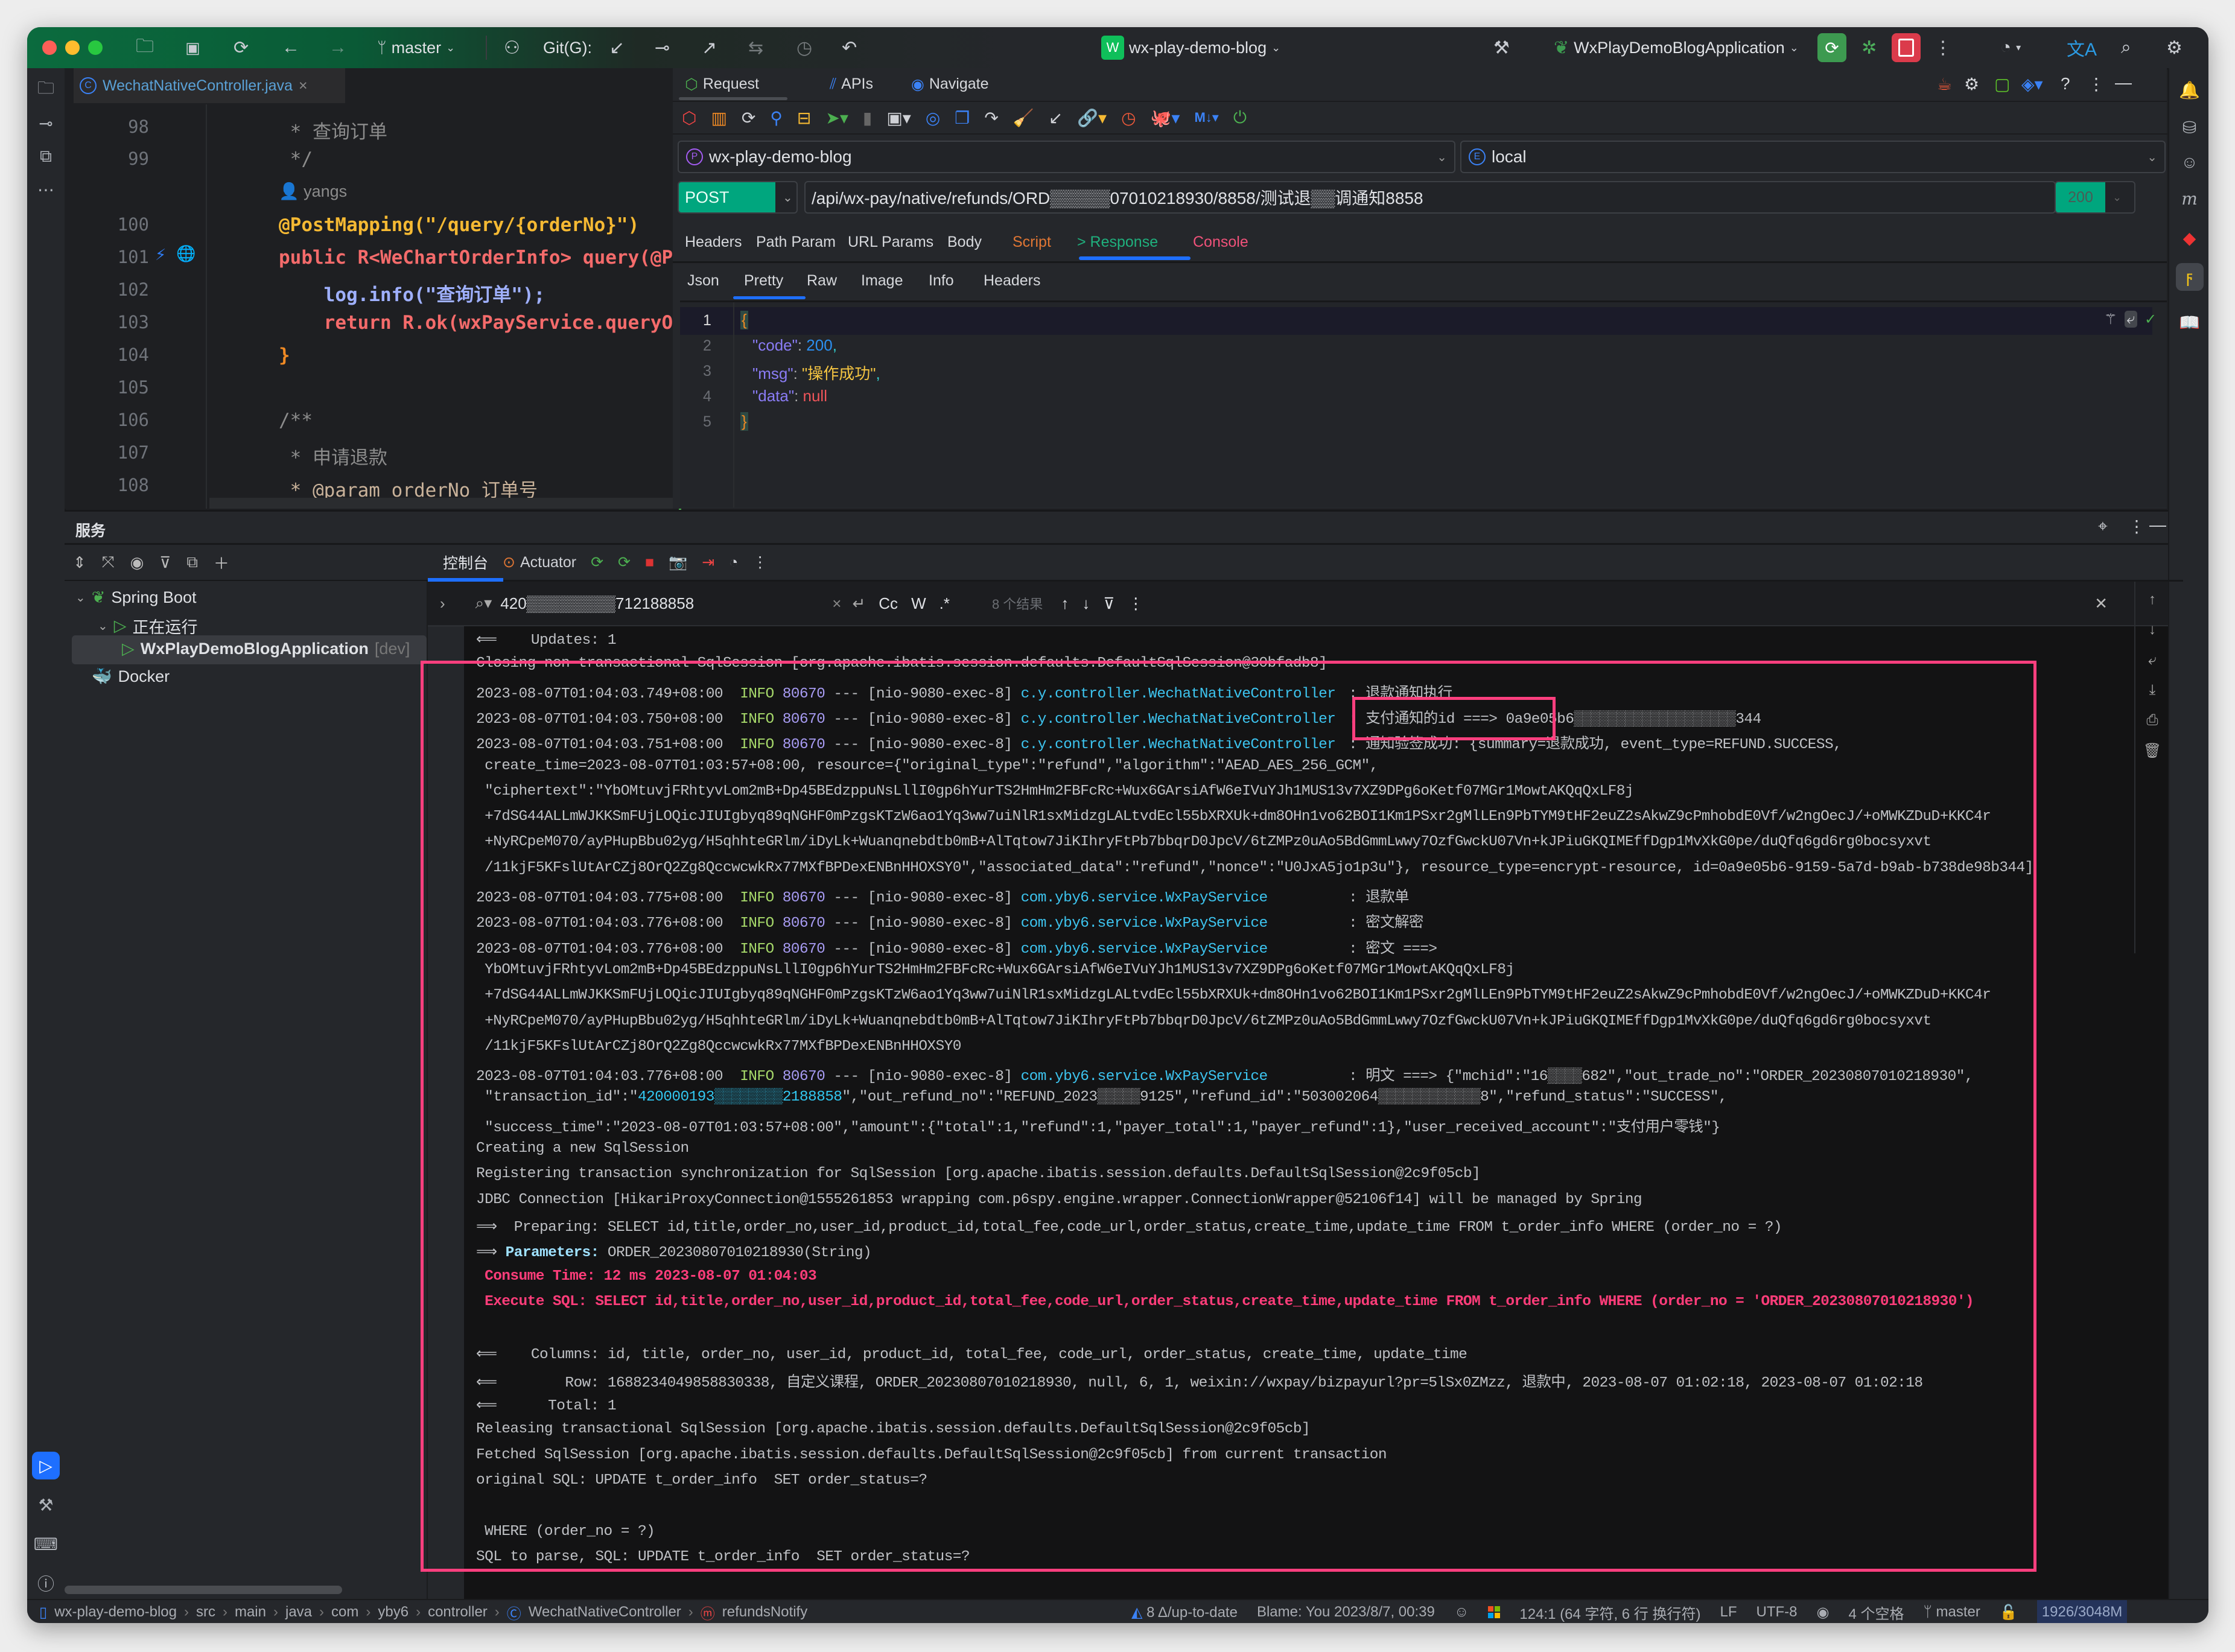  What do you see at coordinates (1869, 47) in the screenshot?
I see `debug-bug-icon: ✲` at bounding box center [1869, 47].